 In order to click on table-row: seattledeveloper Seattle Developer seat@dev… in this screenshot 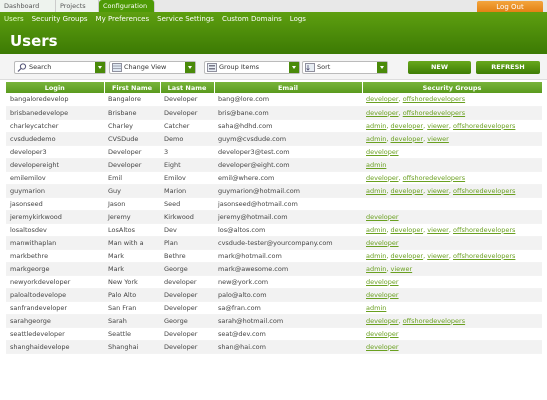, I will do `click(274, 334)`.